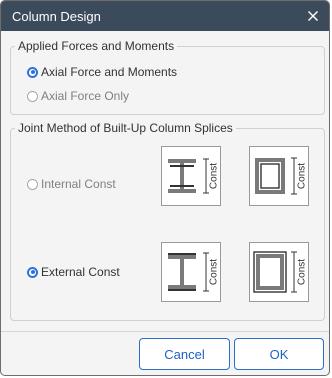 The width and height of the screenshot is (332, 378). Describe the element at coordinates (165, 331) in the screenshot. I see `footer-divider` at that location.